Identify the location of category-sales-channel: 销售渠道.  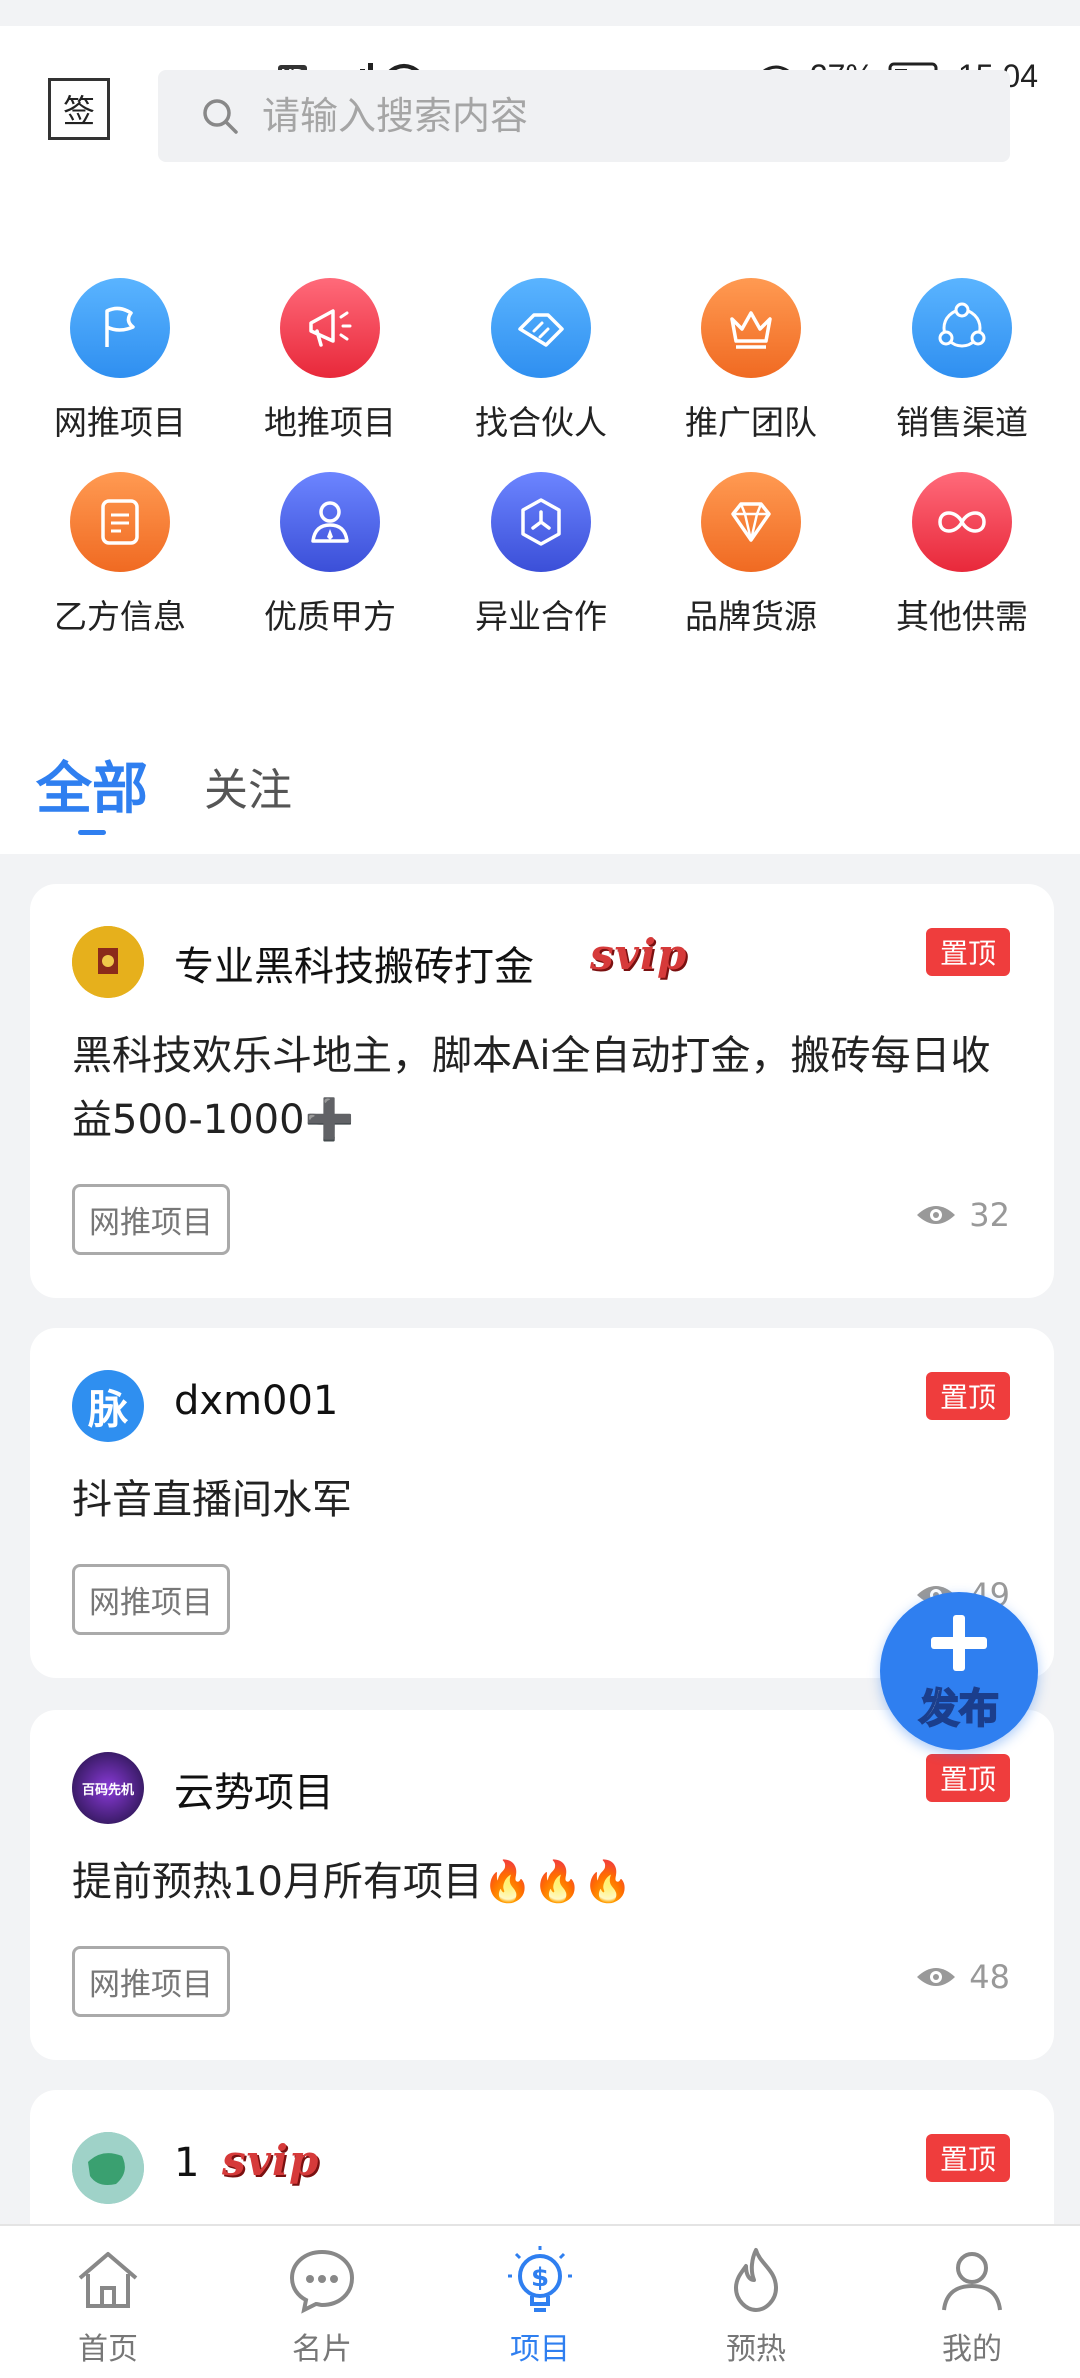
(962, 361).